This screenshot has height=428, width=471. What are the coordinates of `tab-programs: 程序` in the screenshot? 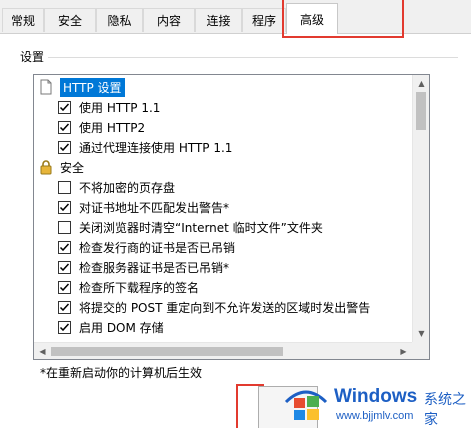 It's located at (264, 20).